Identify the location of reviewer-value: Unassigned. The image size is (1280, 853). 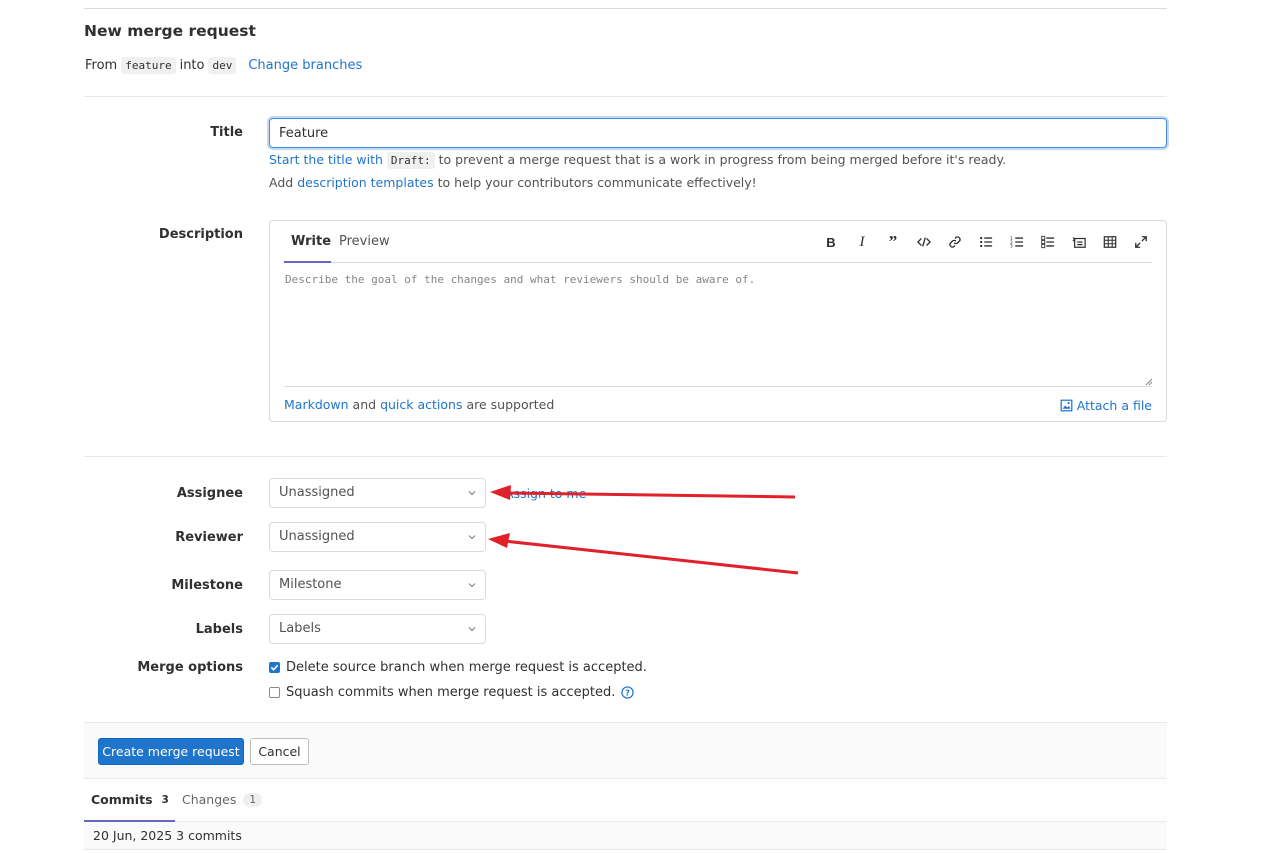
(317, 536).